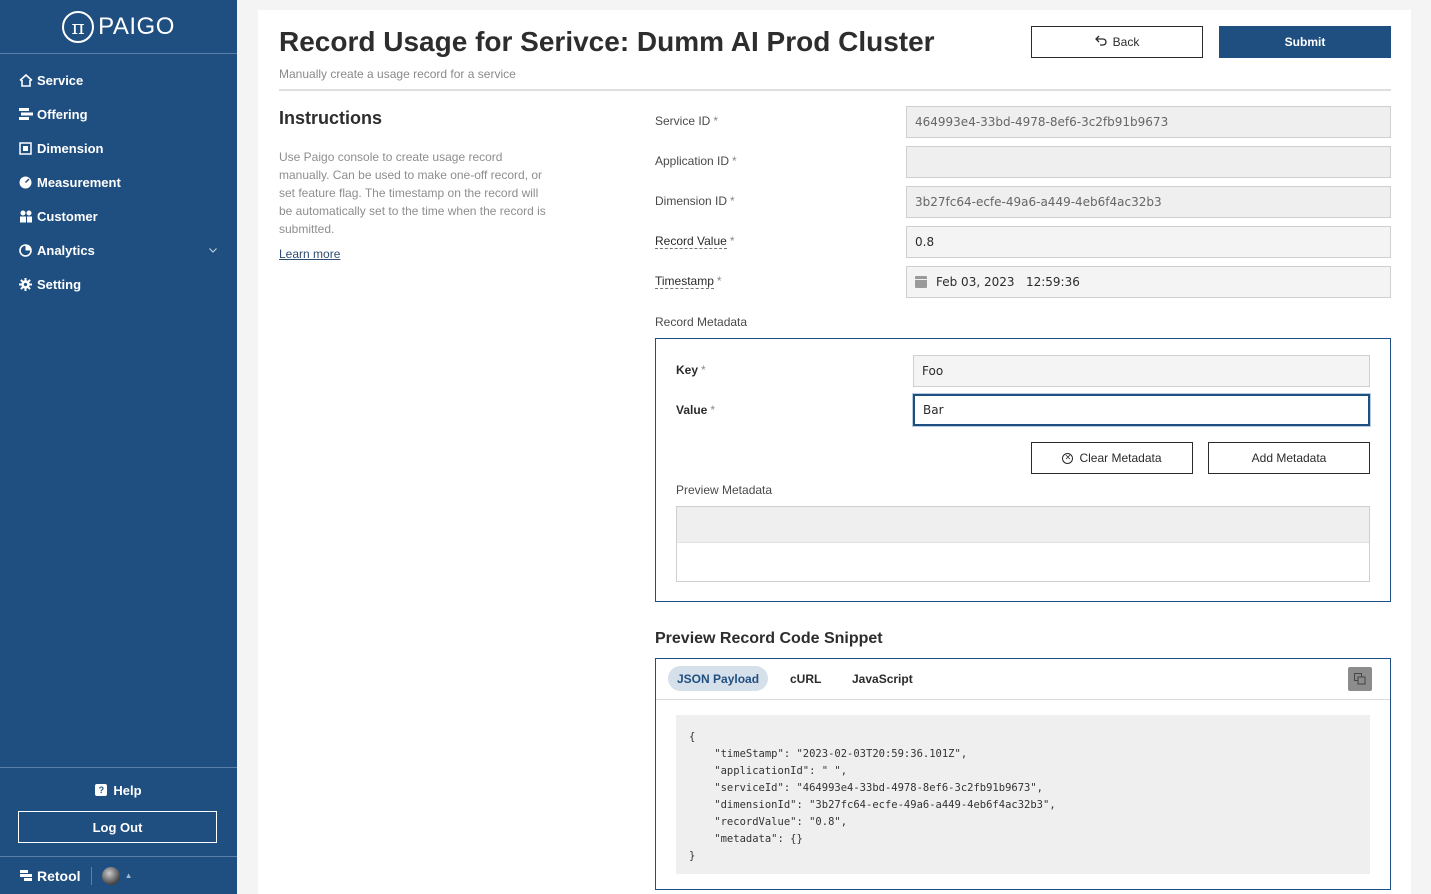 The height and width of the screenshot is (894, 1431). Describe the element at coordinates (1023, 525) in the screenshot. I see `preview-metadata-header` at that location.